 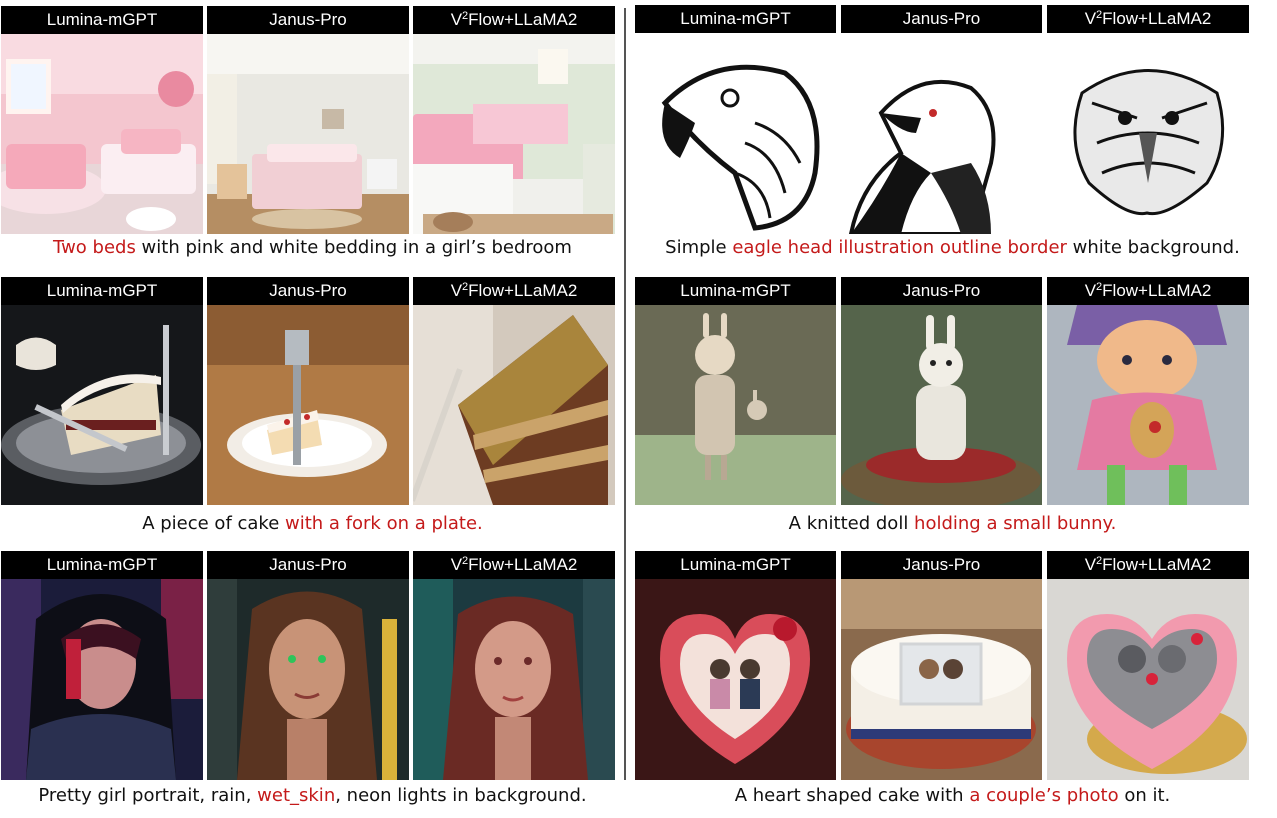 I want to click on image-doll-v2flow, so click(x=1148, y=405).